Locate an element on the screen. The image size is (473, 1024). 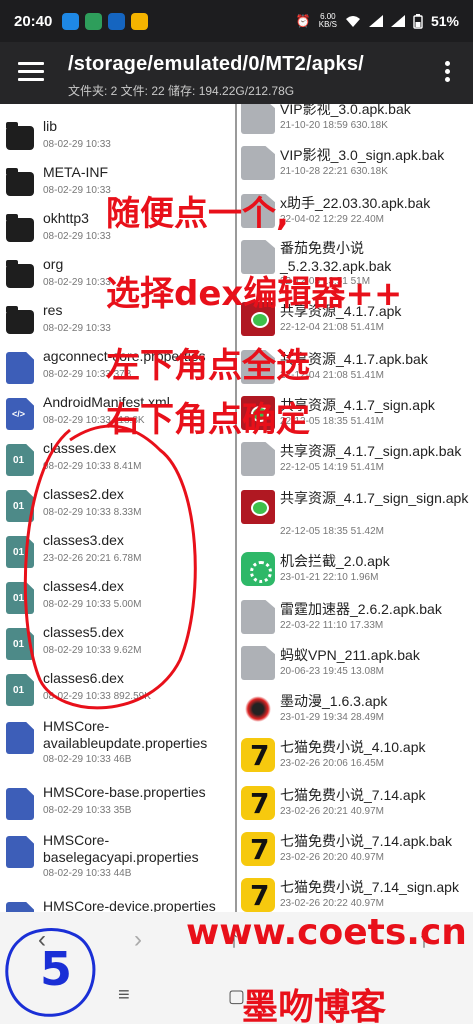
notification-shield-icon is located at coordinates (94, 21).